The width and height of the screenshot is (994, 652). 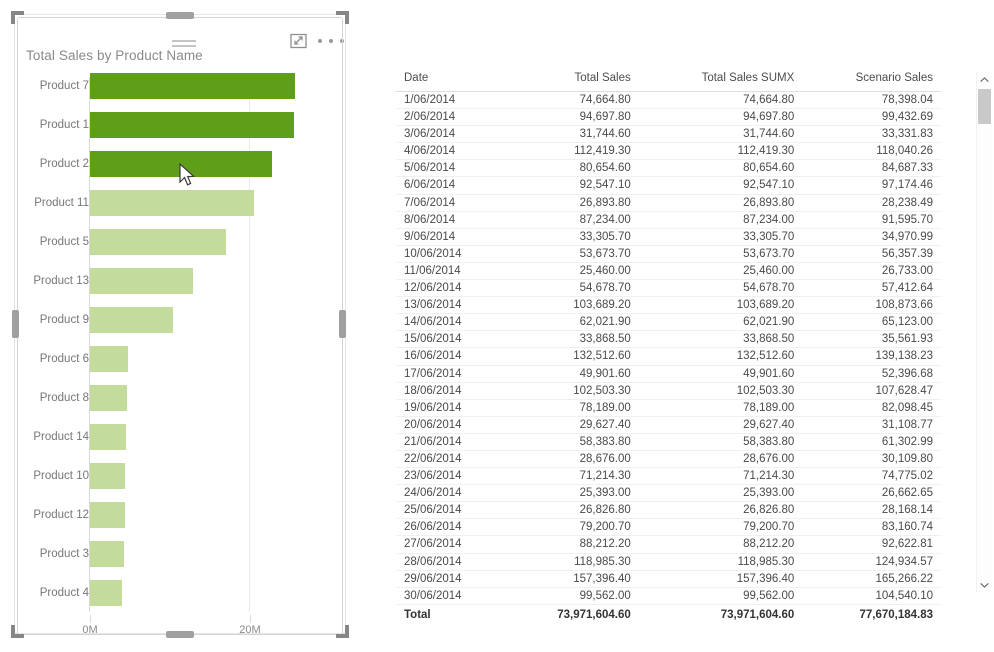 I want to click on cell-total-sales: 62,021.90, so click(x=605, y=322).